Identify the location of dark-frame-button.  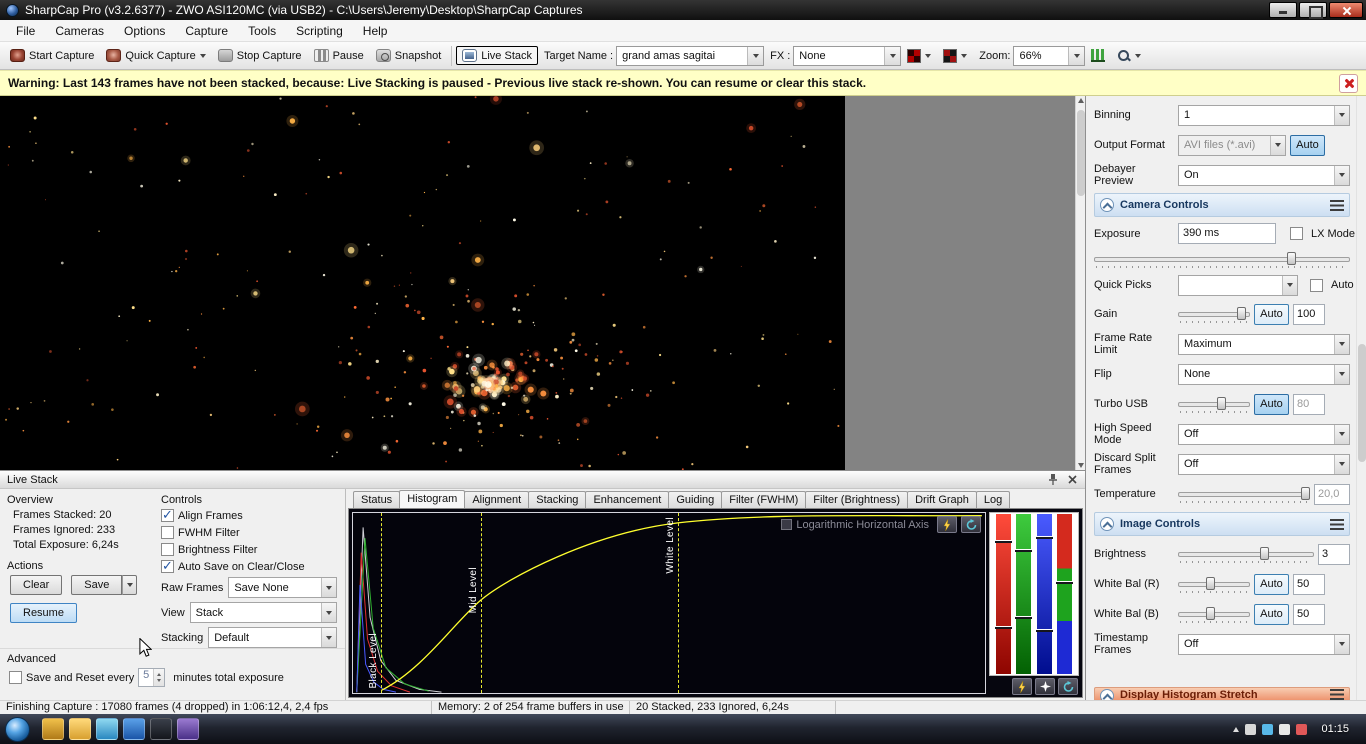
(919, 56).